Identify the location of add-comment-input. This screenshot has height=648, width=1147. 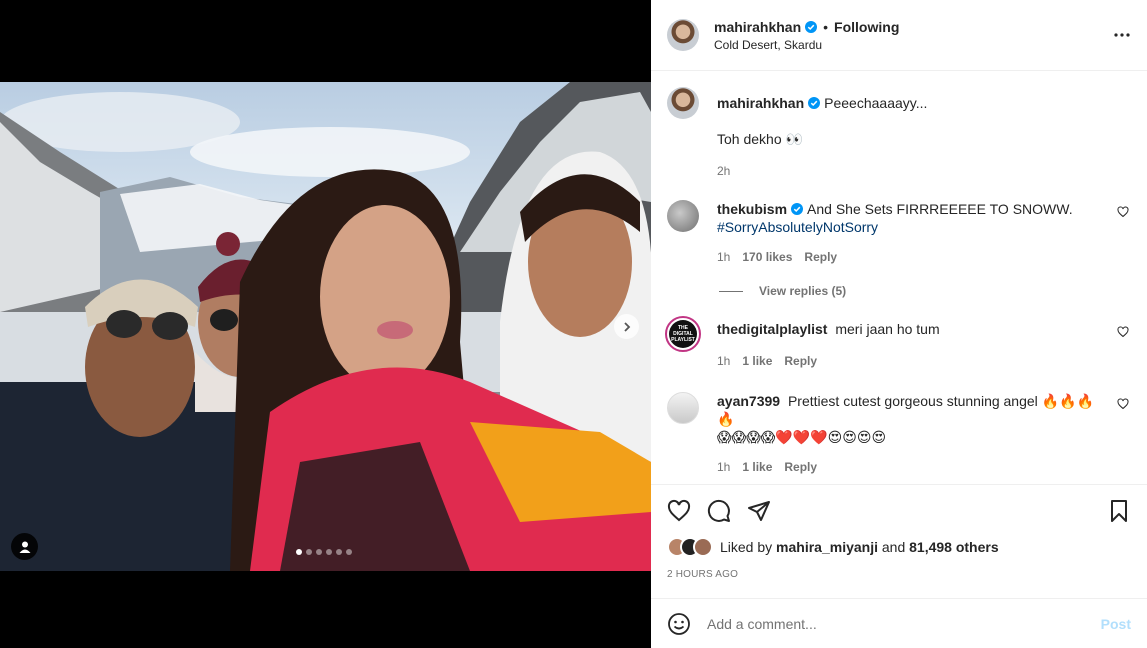
(904, 623).